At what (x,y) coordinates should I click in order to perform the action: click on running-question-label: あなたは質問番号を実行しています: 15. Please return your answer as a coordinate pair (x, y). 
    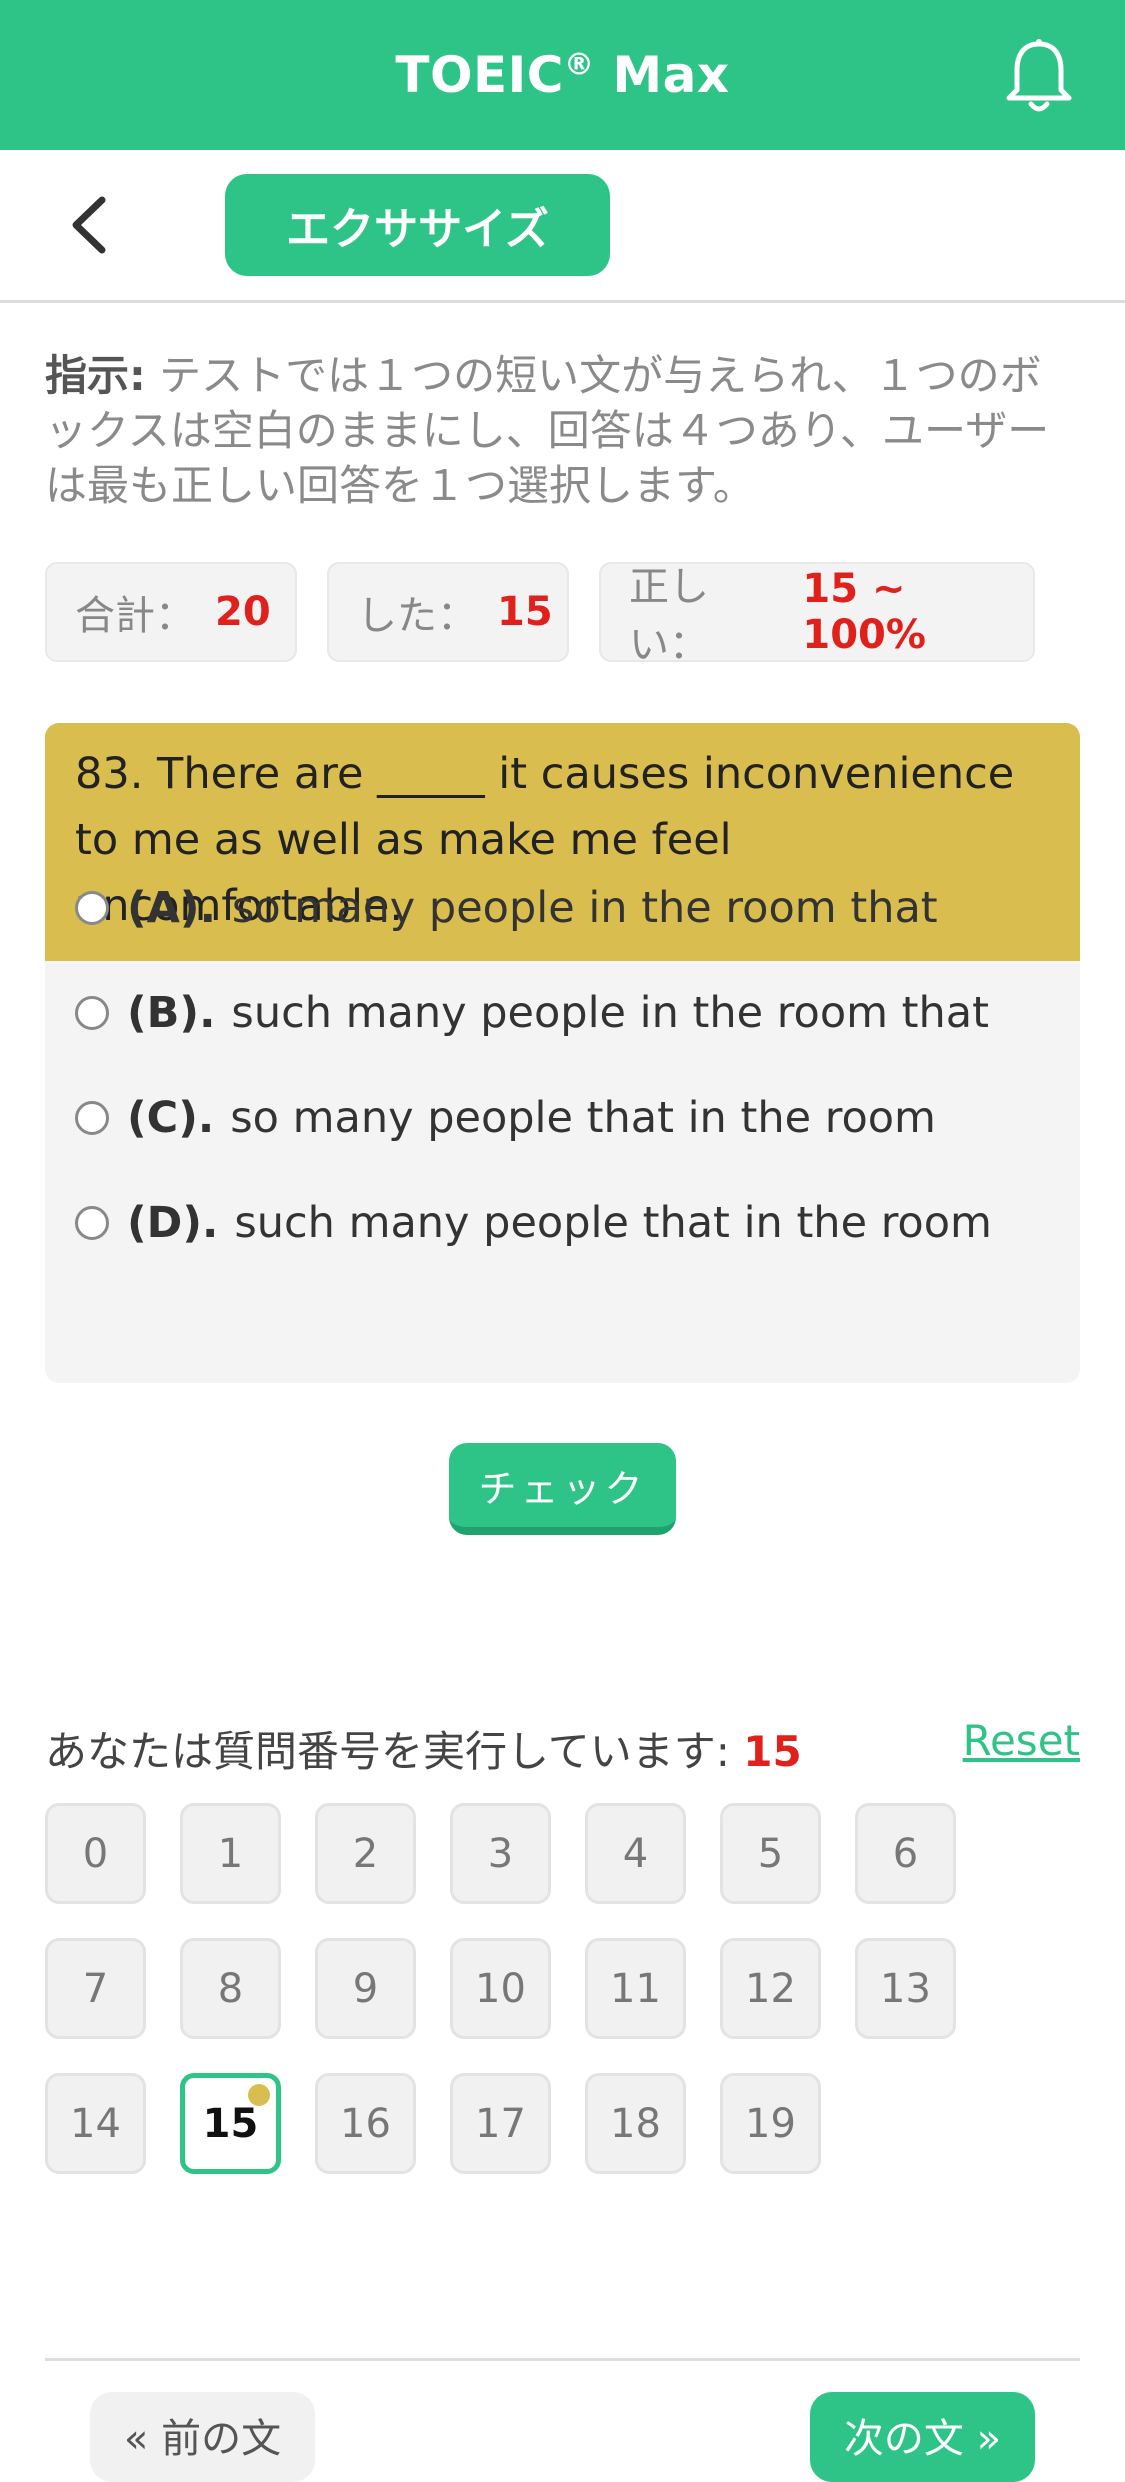
    Looking at the image, I should click on (423, 1751).